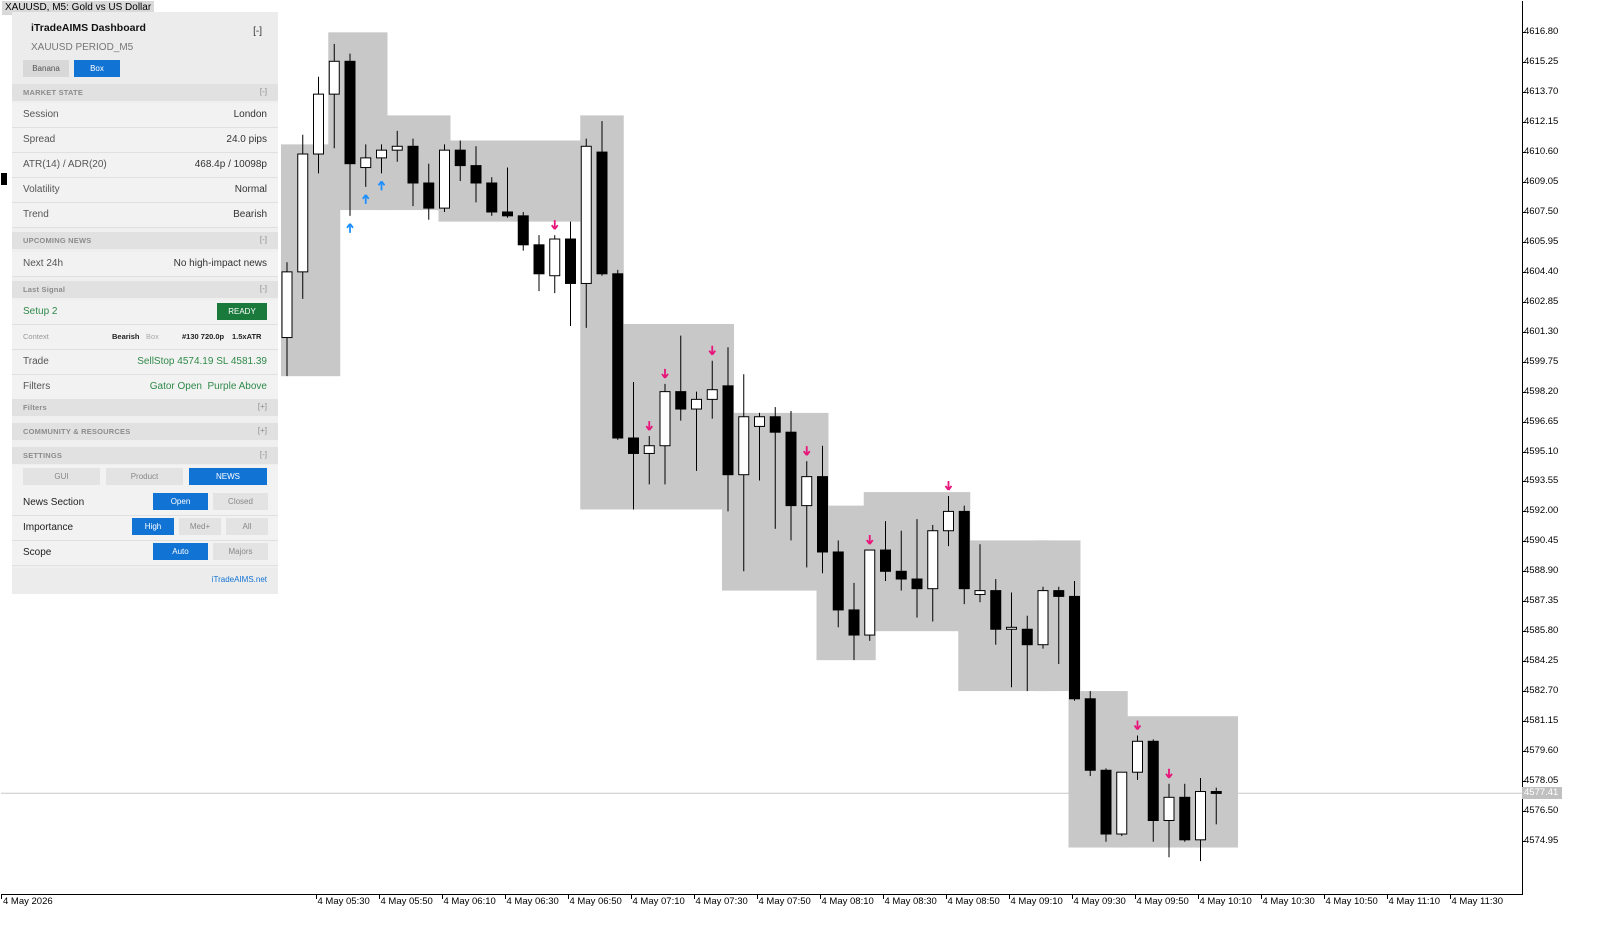 The image size is (1600, 929). What do you see at coordinates (263, 454) in the screenshot?
I see `settings-toggle: [-]` at bounding box center [263, 454].